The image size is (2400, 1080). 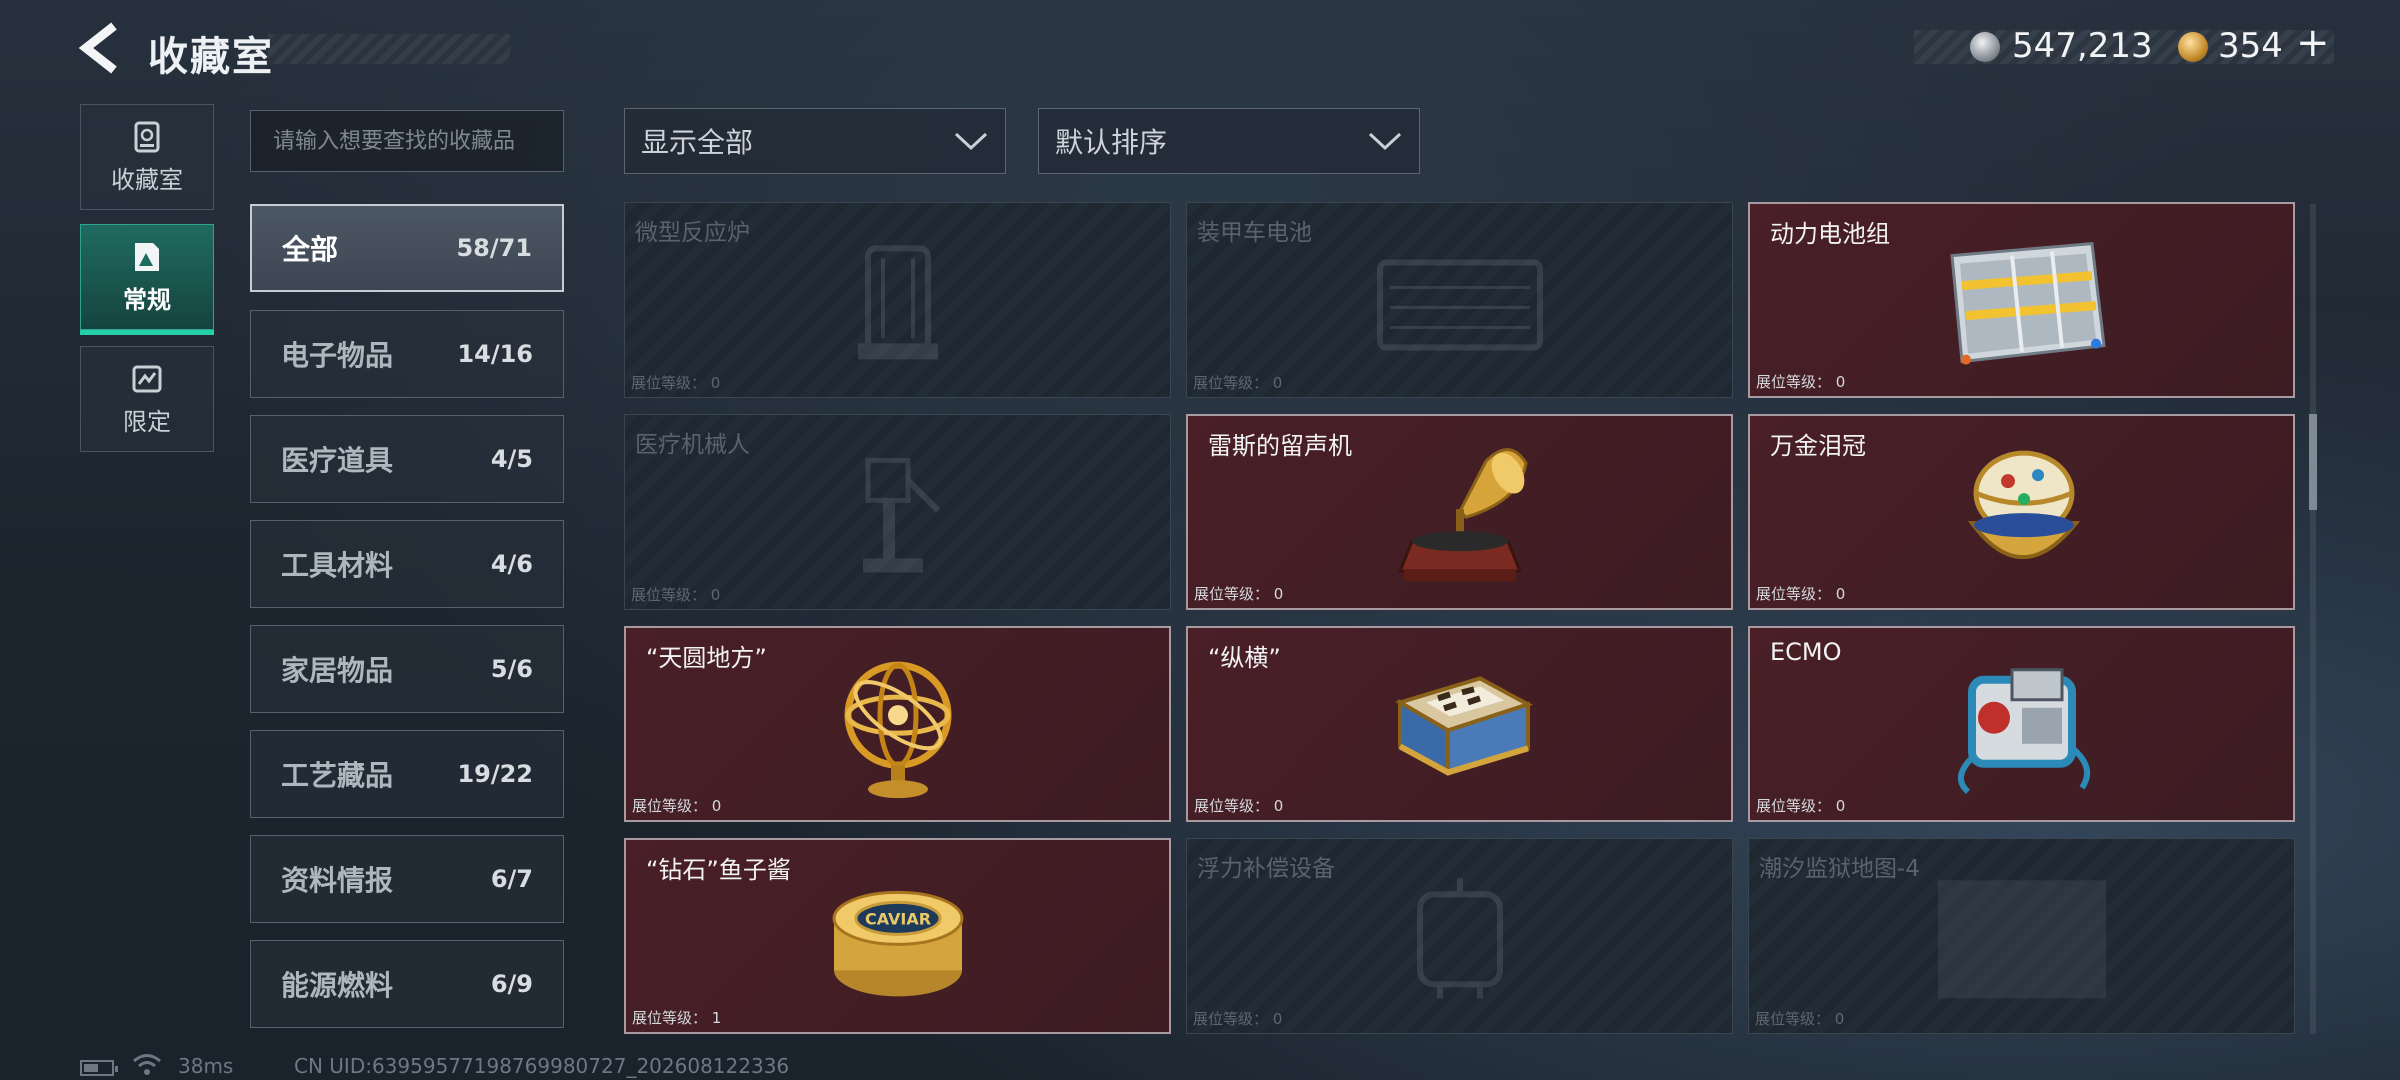 I want to click on armillary-sphere-icon, so click(x=898, y=730).